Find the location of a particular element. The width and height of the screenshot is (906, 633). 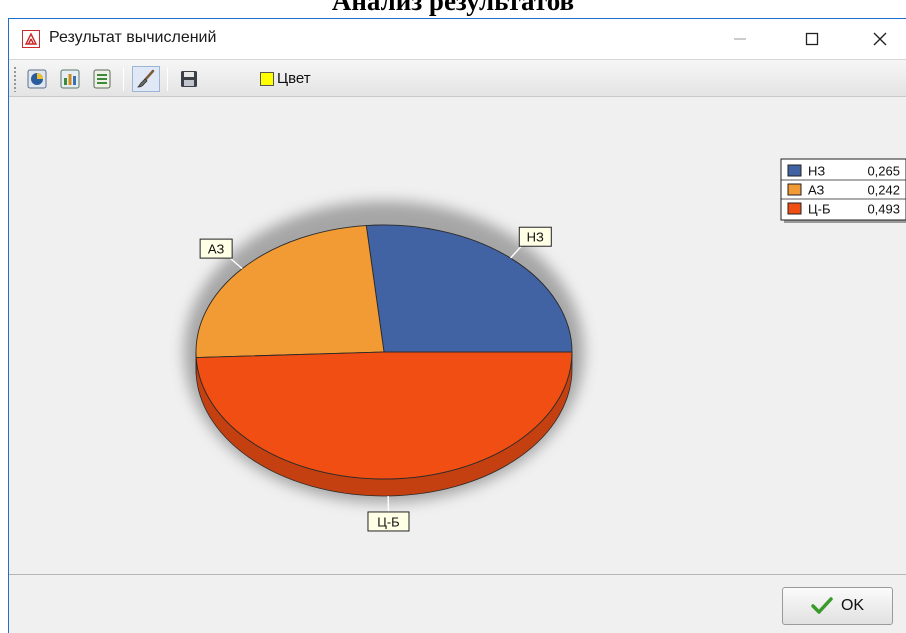

legend-label-2: Ц-Б is located at coordinates (819, 209).